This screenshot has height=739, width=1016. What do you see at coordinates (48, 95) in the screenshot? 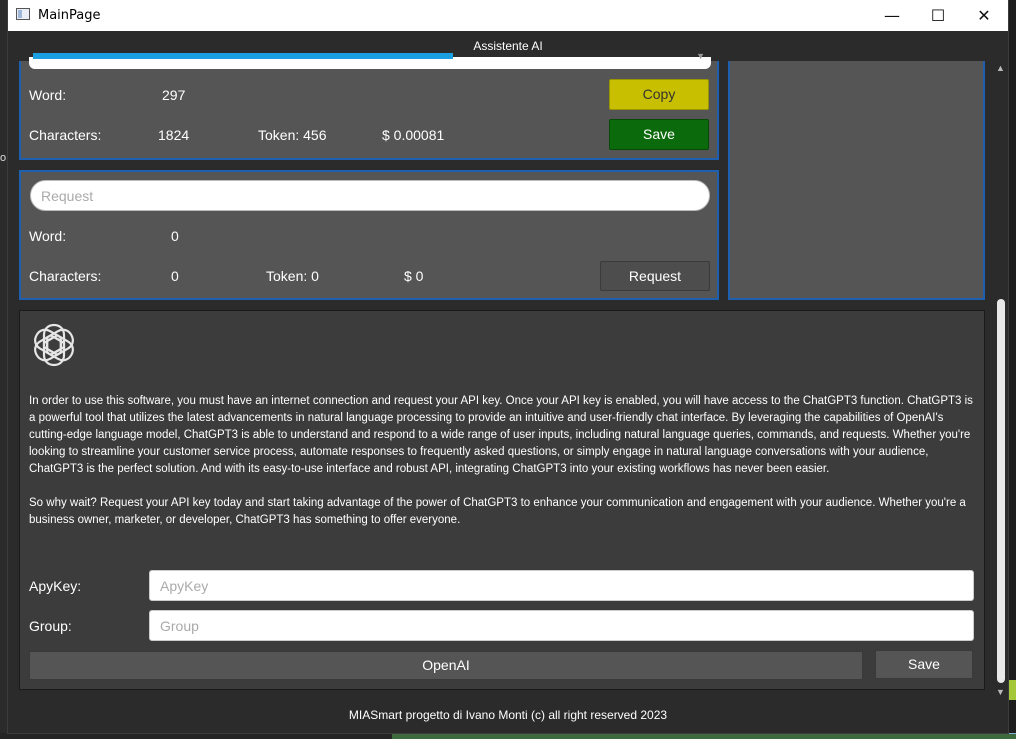
I see `response-word-label: Word:` at bounding box center [48, 95].